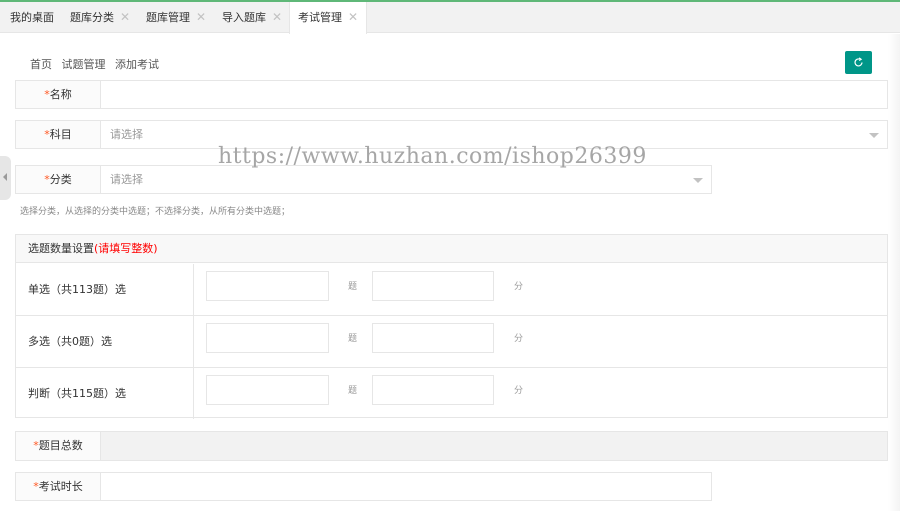 This screenshot has width=900, height=511. What do you see at coordinates (105, 393) in the screenshot?
I see `true-false-label: 判断（共115题）选` at bounding box center [105, 393].